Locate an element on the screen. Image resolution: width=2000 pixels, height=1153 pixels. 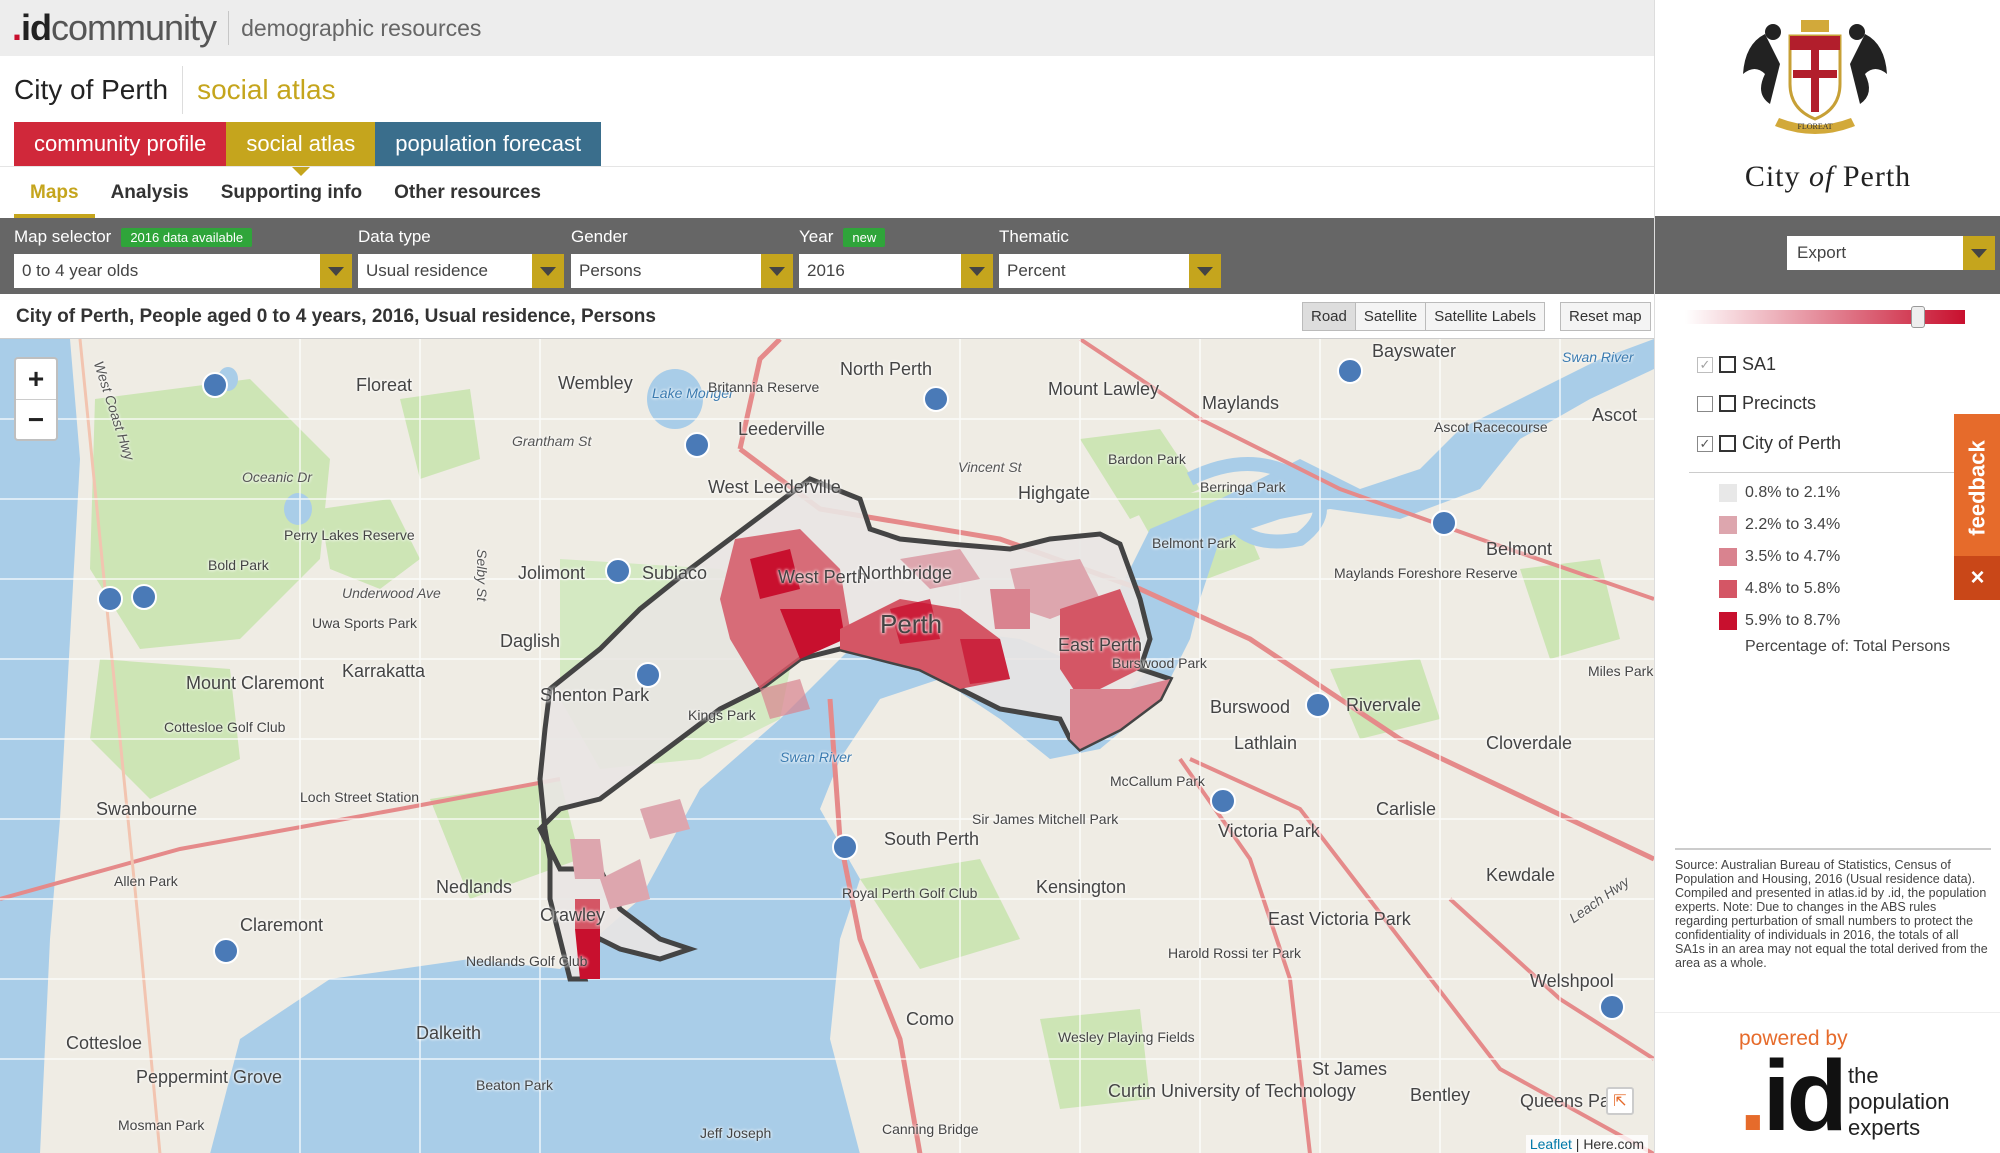
expand-icon: ⇱ is located at coordinates (1620, 1101).